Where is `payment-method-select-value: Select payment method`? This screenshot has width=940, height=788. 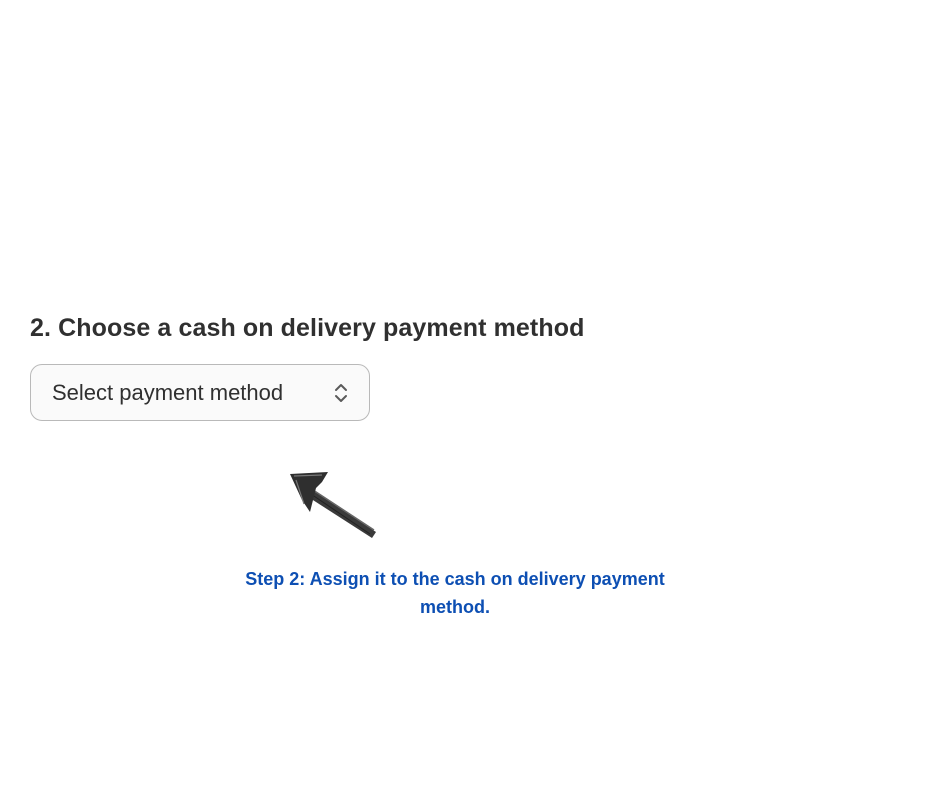 payment-method-select-value: Select payment method is located at coordinates (168, 392).